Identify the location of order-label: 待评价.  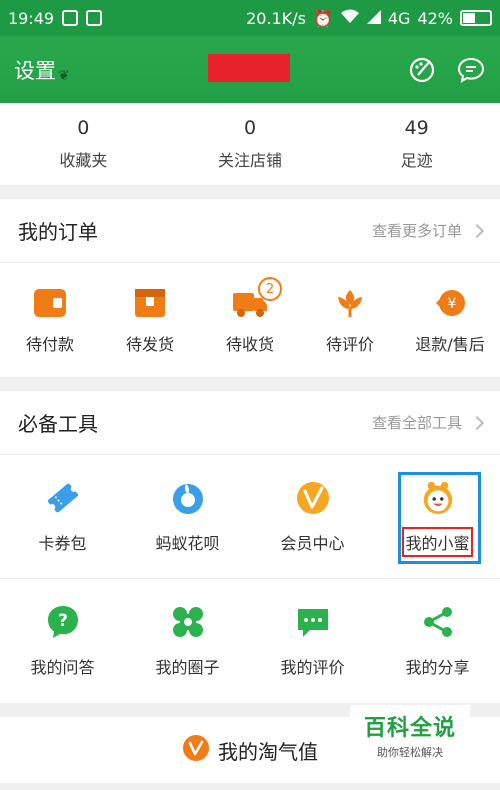
(349, 344).